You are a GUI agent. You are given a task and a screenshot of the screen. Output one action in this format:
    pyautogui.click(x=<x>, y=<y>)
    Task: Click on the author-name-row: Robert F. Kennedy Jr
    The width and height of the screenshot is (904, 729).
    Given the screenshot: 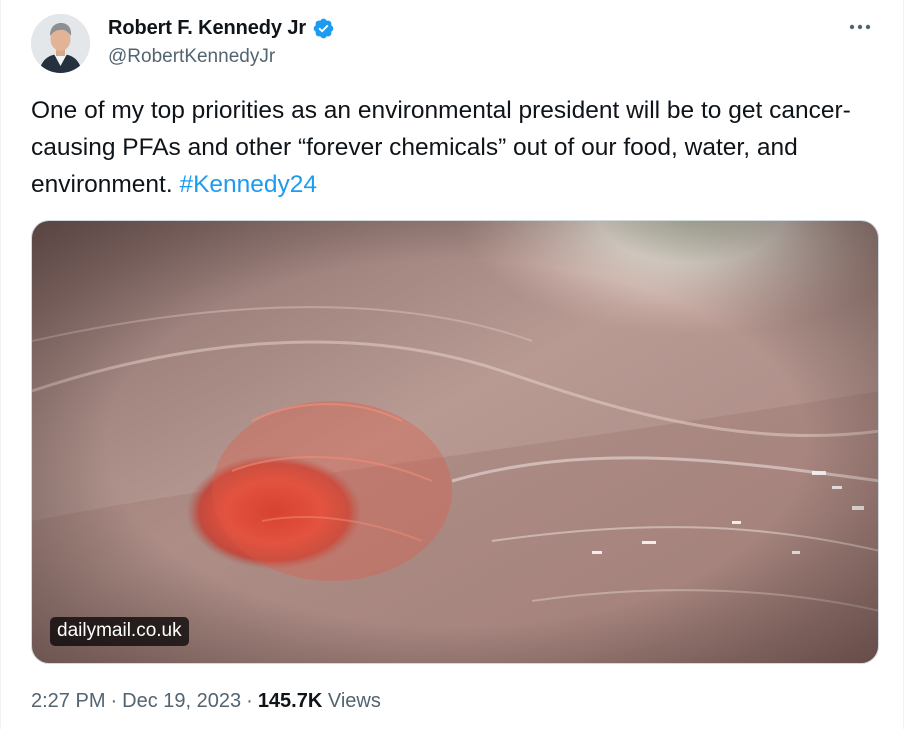 What is the action you would take?
    pyautogui.click(x=221, y=28)
    